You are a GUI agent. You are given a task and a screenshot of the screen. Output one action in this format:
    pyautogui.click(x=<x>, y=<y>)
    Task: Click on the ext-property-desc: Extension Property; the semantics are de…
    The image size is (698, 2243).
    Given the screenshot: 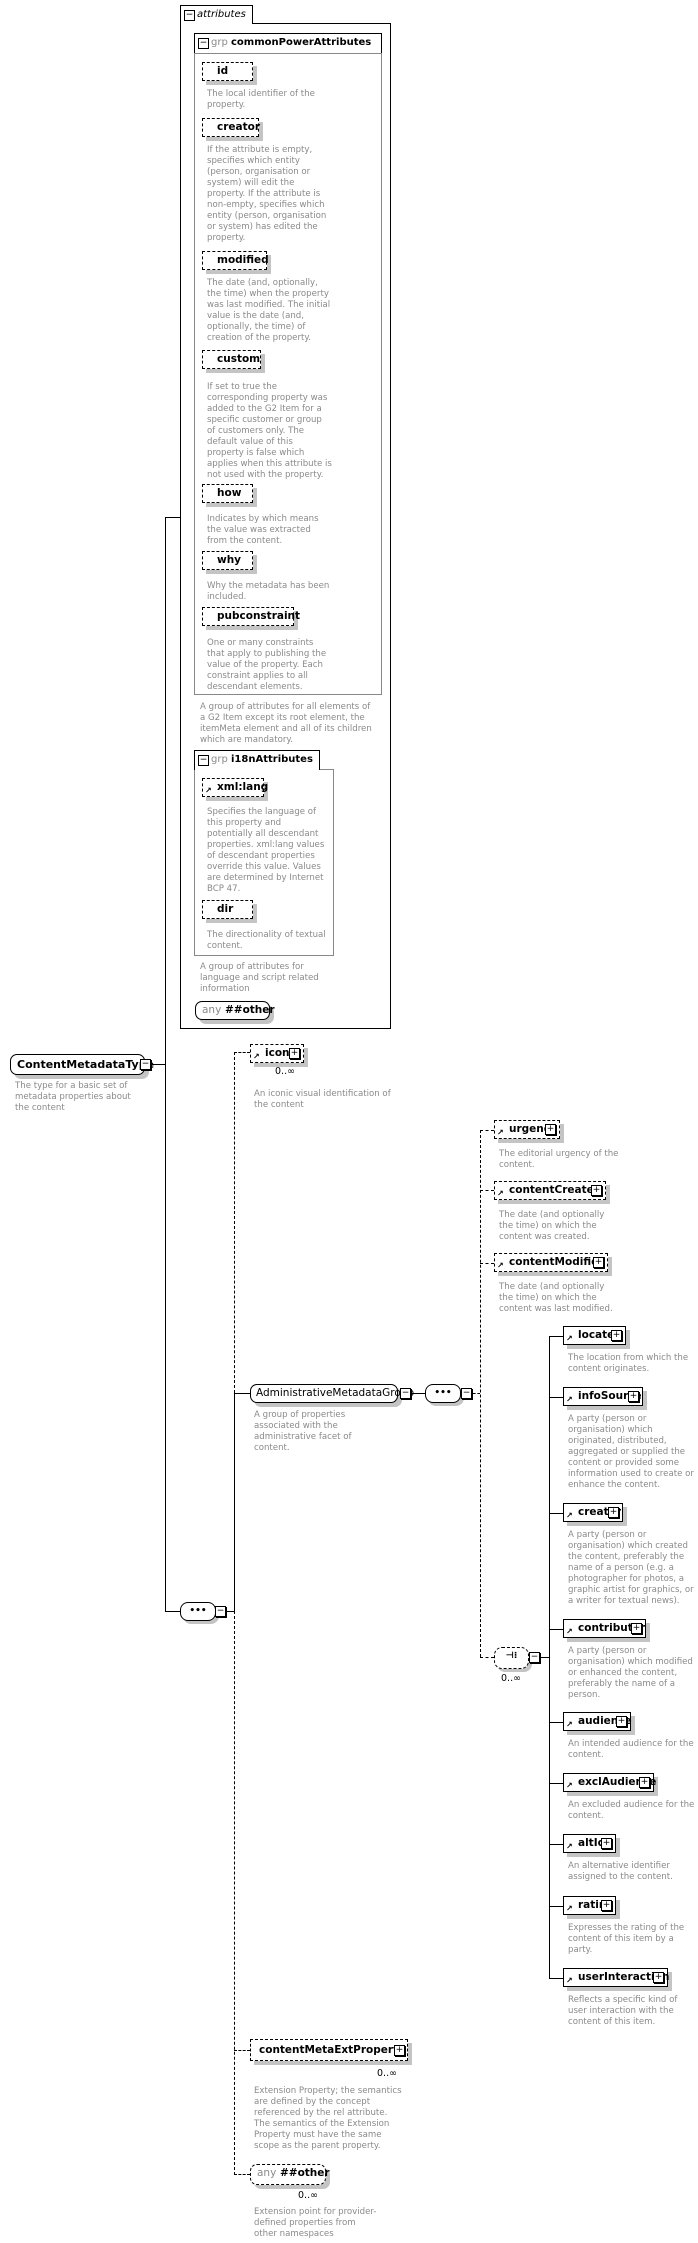 What is the action you would take?
    pyautogui.click(x=328, y=2118)
    